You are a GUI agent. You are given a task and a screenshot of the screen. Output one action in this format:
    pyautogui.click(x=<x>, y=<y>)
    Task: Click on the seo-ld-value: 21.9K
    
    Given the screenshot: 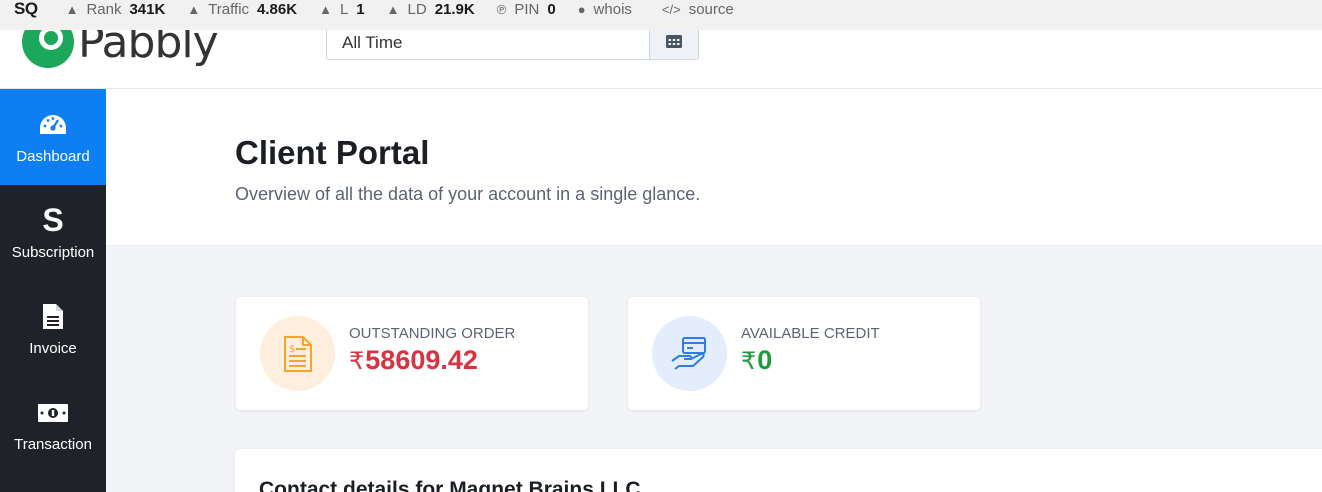 What is the action you would take?
    pyautogui.click(x=454, y=9)
    